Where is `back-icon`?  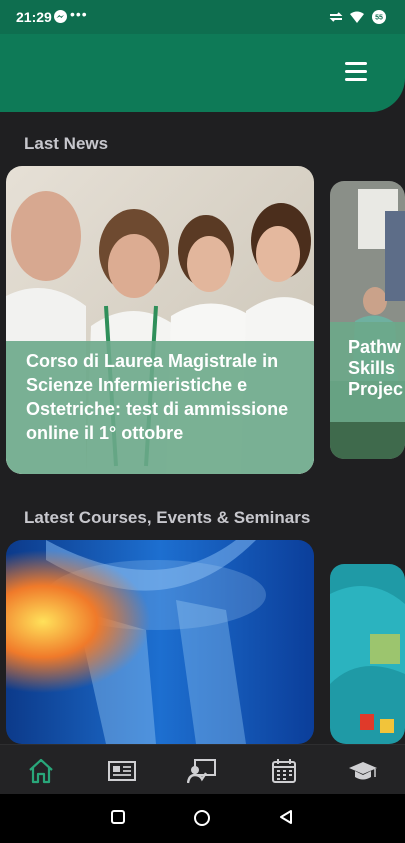 back-icon is located at coordinates (286, 817).